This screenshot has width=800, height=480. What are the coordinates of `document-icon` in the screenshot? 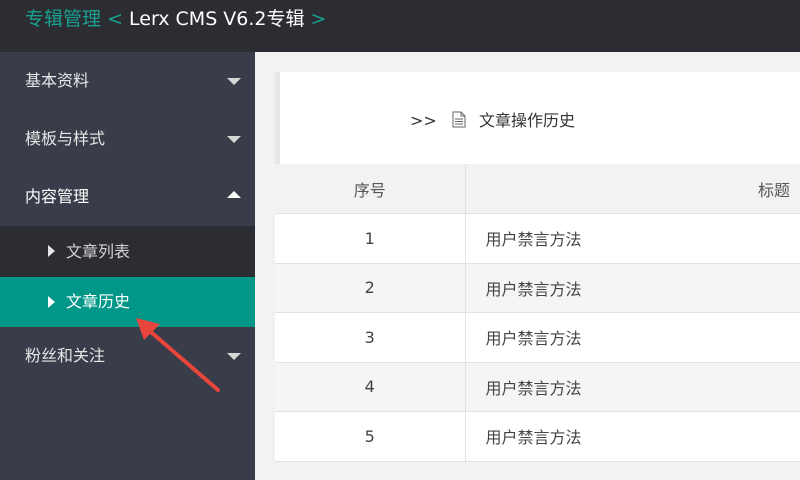 It's located at (459, 121).